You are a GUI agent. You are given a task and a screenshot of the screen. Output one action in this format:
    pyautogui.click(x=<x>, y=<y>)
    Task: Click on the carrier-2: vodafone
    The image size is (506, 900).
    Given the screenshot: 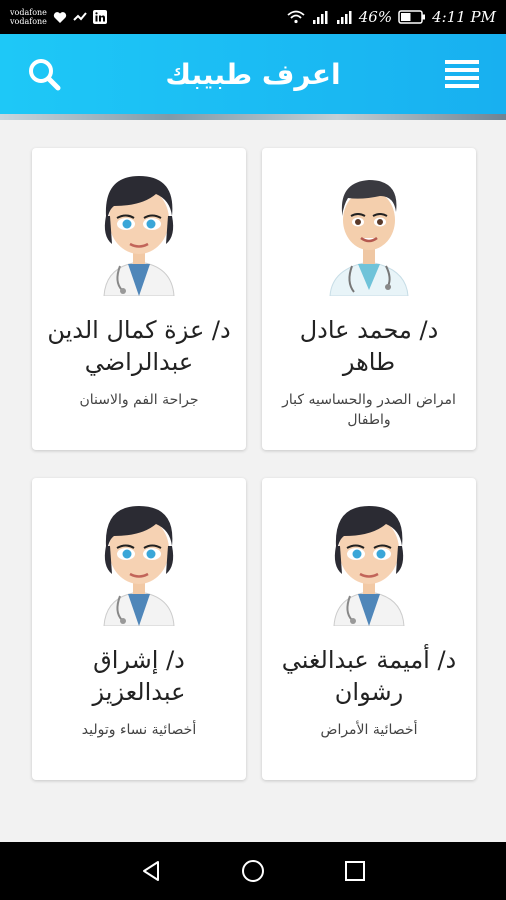 What is the action you would take?
    pyautogui.click(x=28, y=21)
    